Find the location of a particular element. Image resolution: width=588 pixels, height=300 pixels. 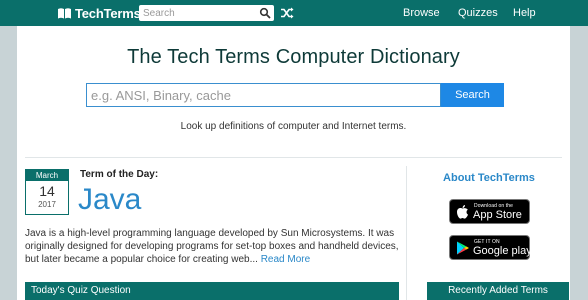

date-year: 2017 is located at coordinates (47, 204).